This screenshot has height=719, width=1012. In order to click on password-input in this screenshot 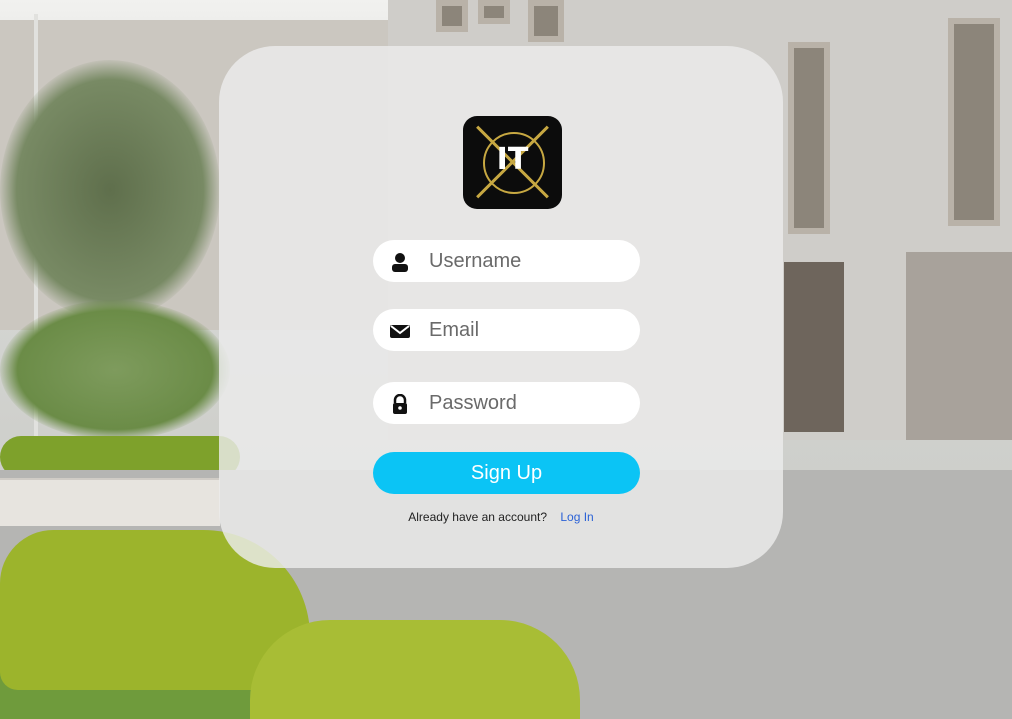, I will do `click(529, 403)`.